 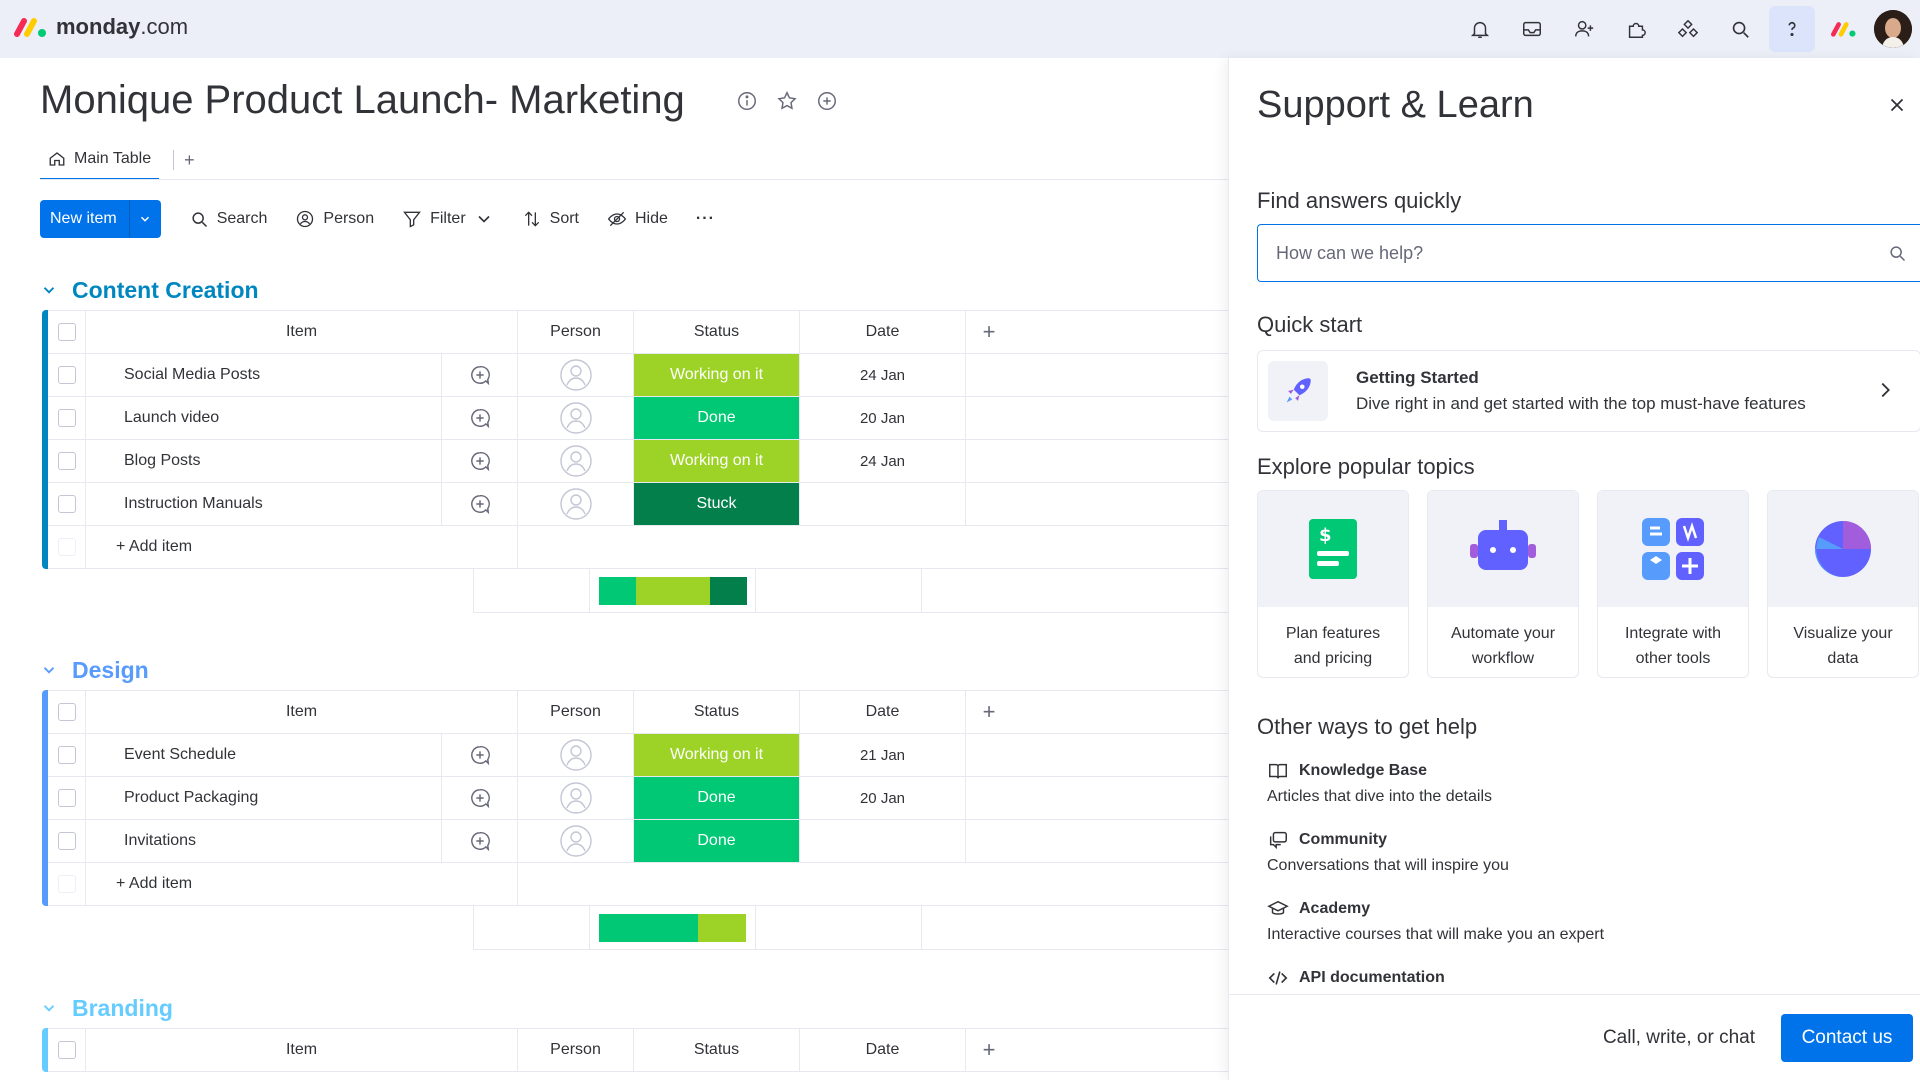 What do you see at coordinates (264, 798) in the screenshot?
I see `item-name-cell: Product Packaging` at bounding box center [264, 798].